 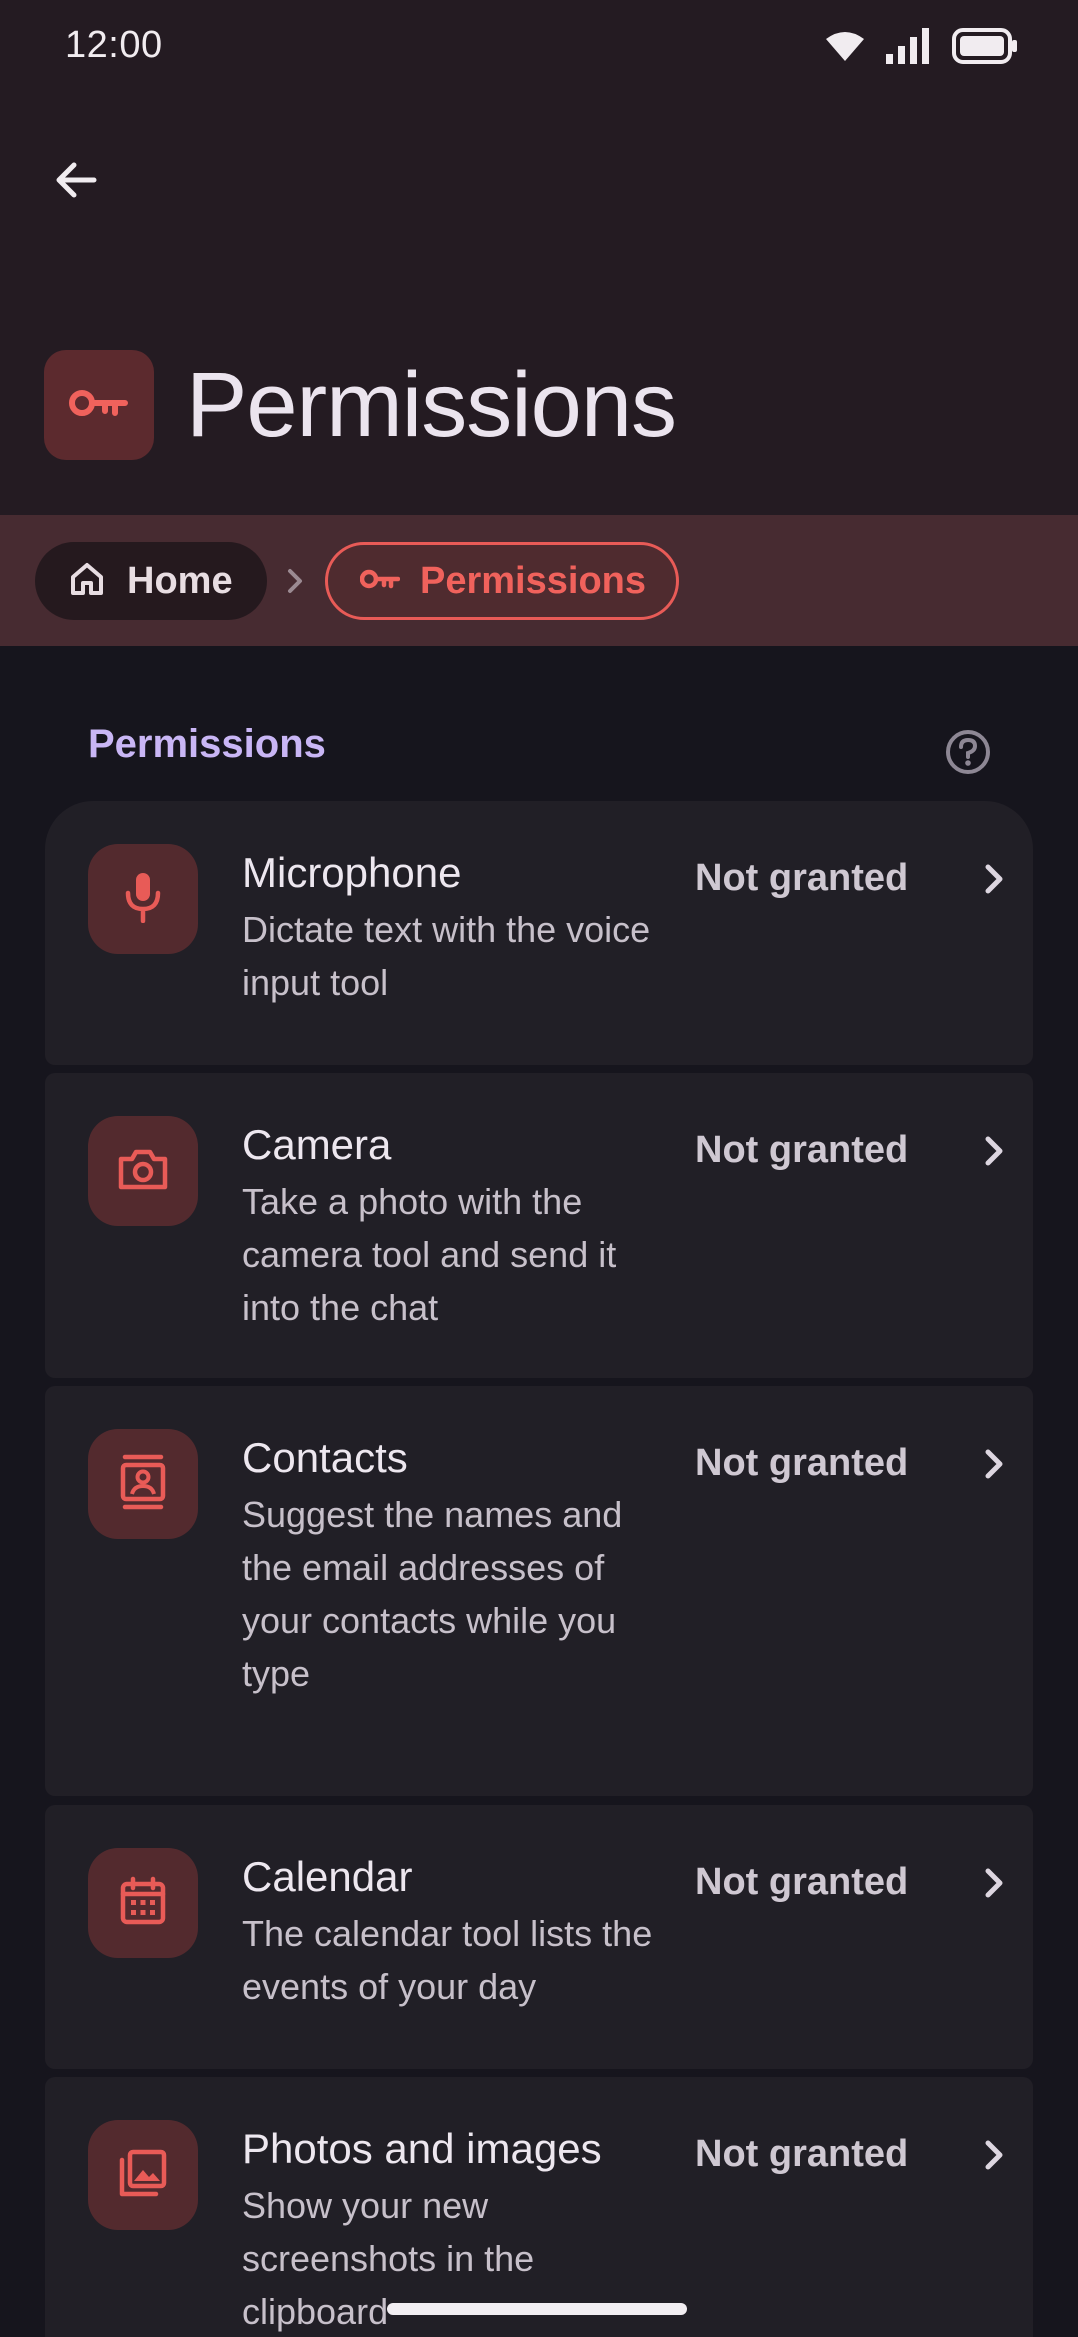 What do you see at coordinates (539, 48) in the screenshot?
I see `status-bar: 12:00` at bounding box center [539, 48].